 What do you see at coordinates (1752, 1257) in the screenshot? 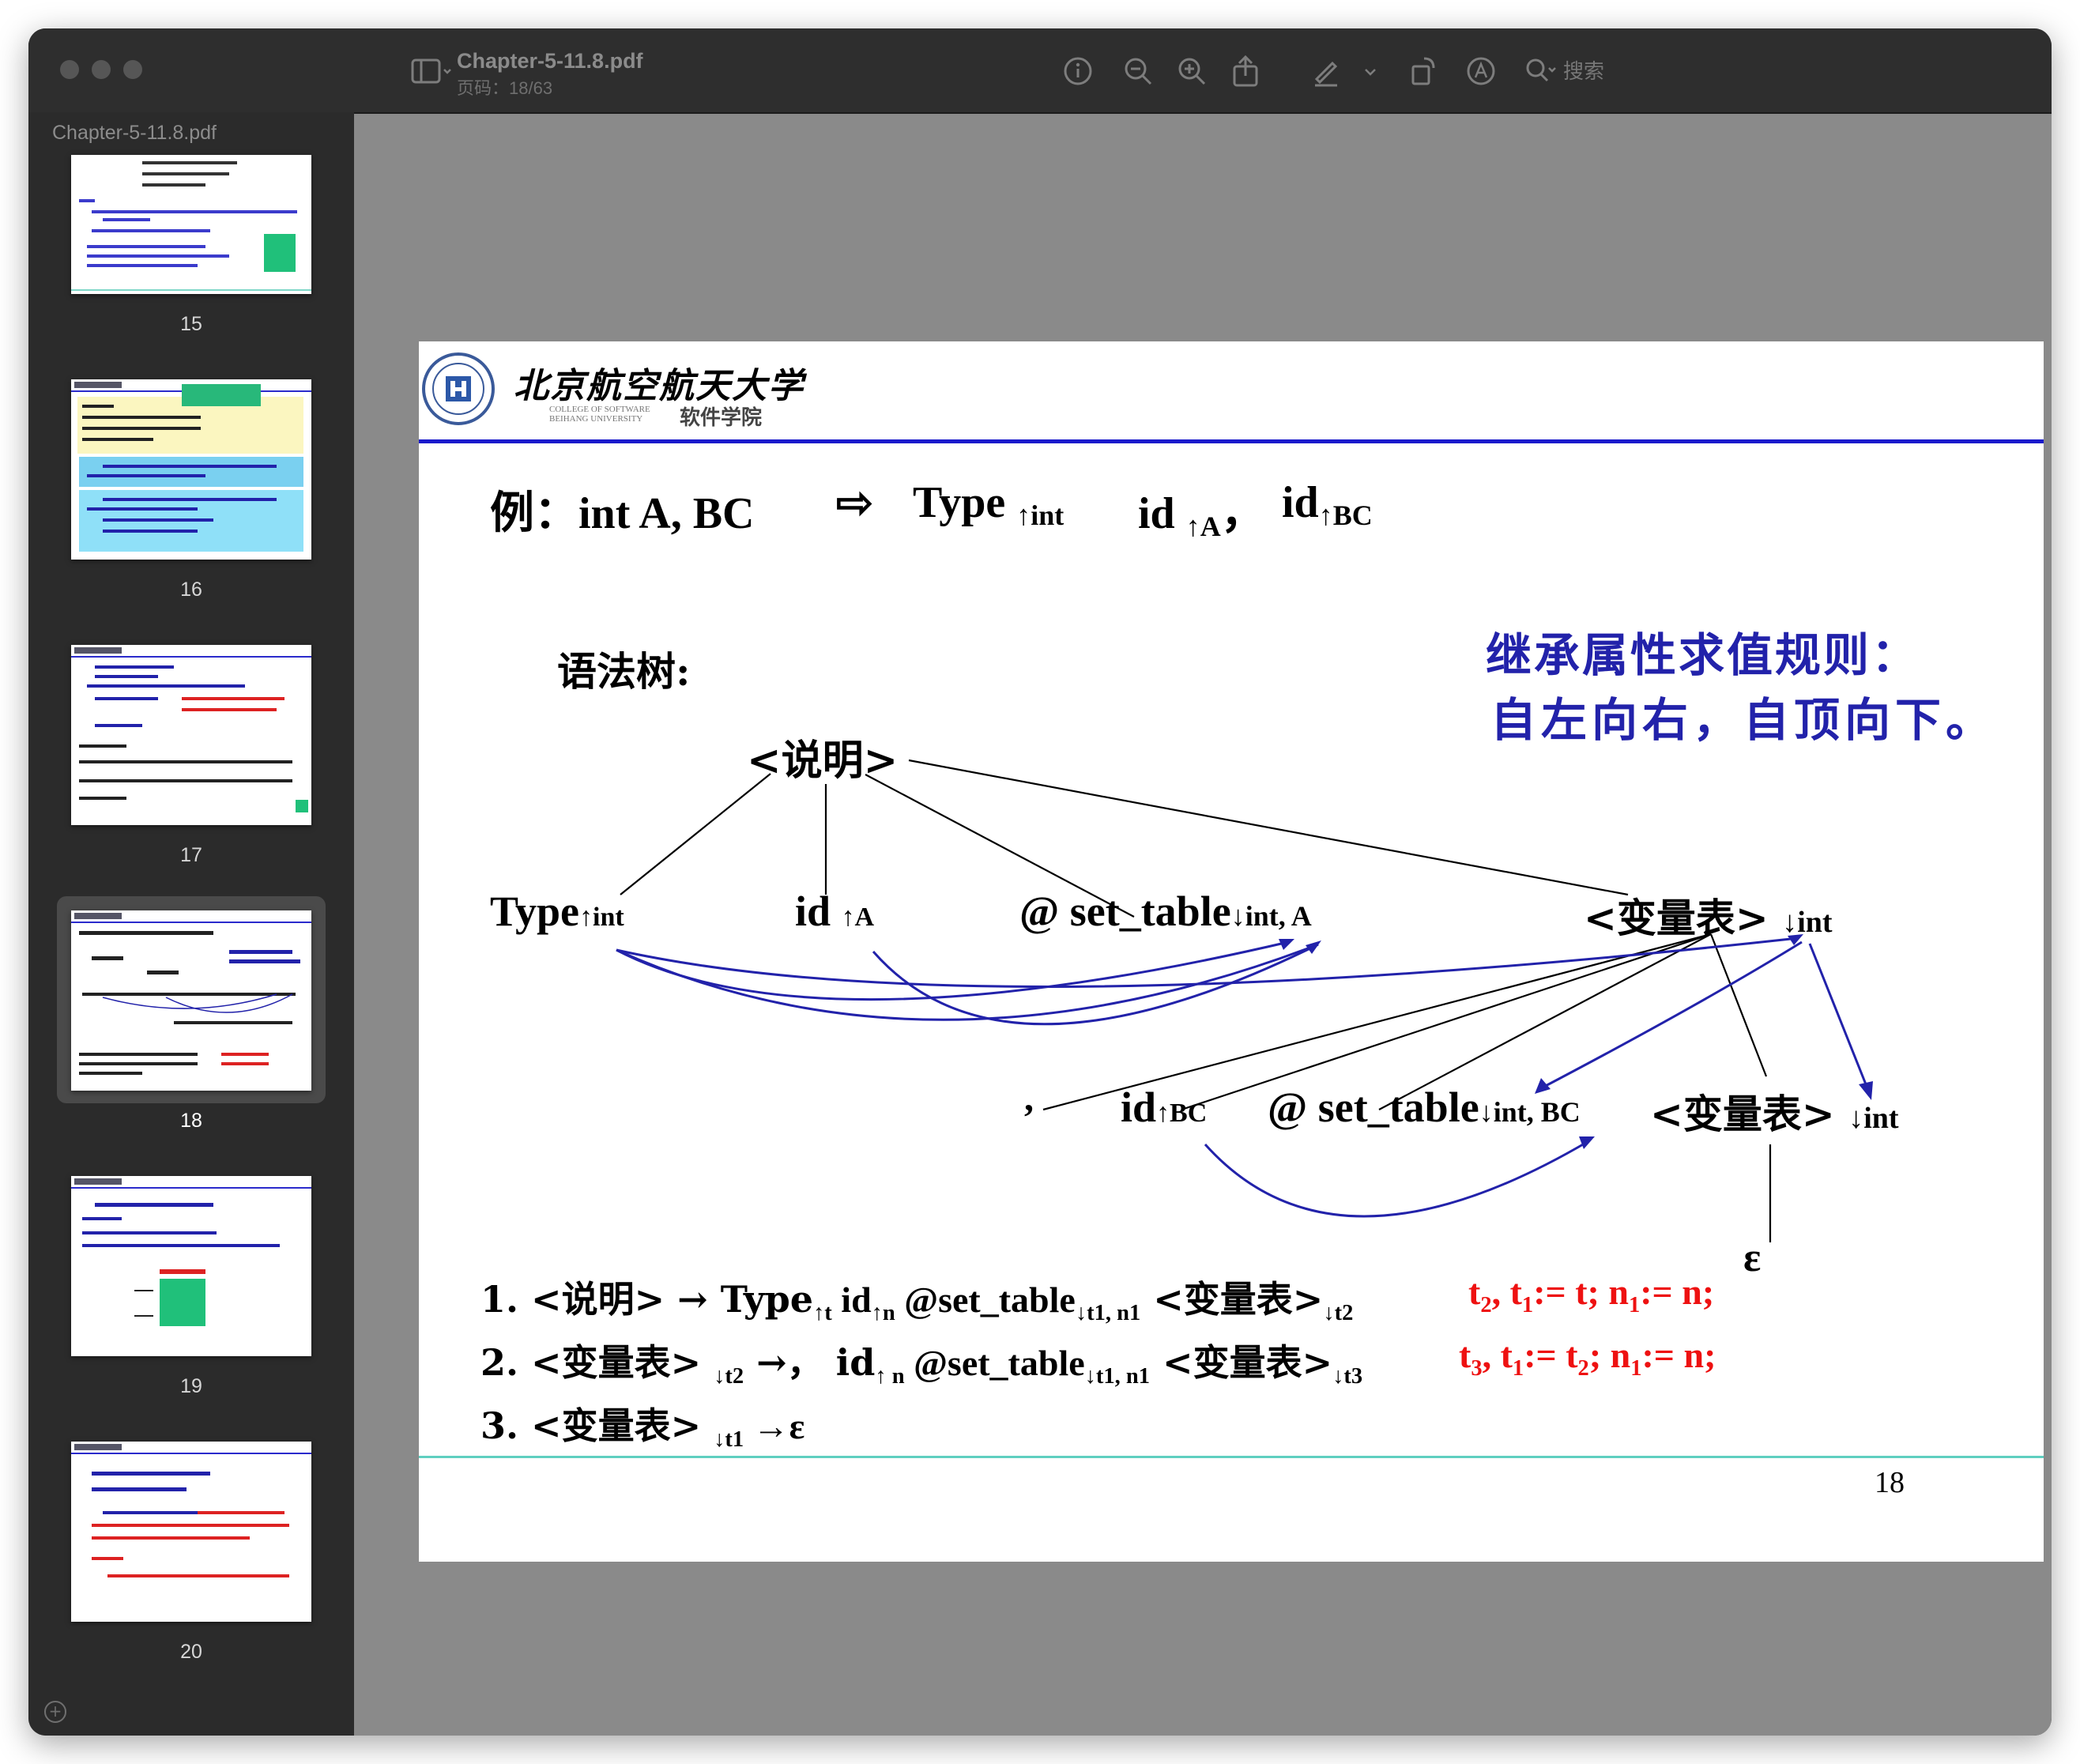
I see `tree-node-epsilon: ε` at bounding box center [1752, 1257].